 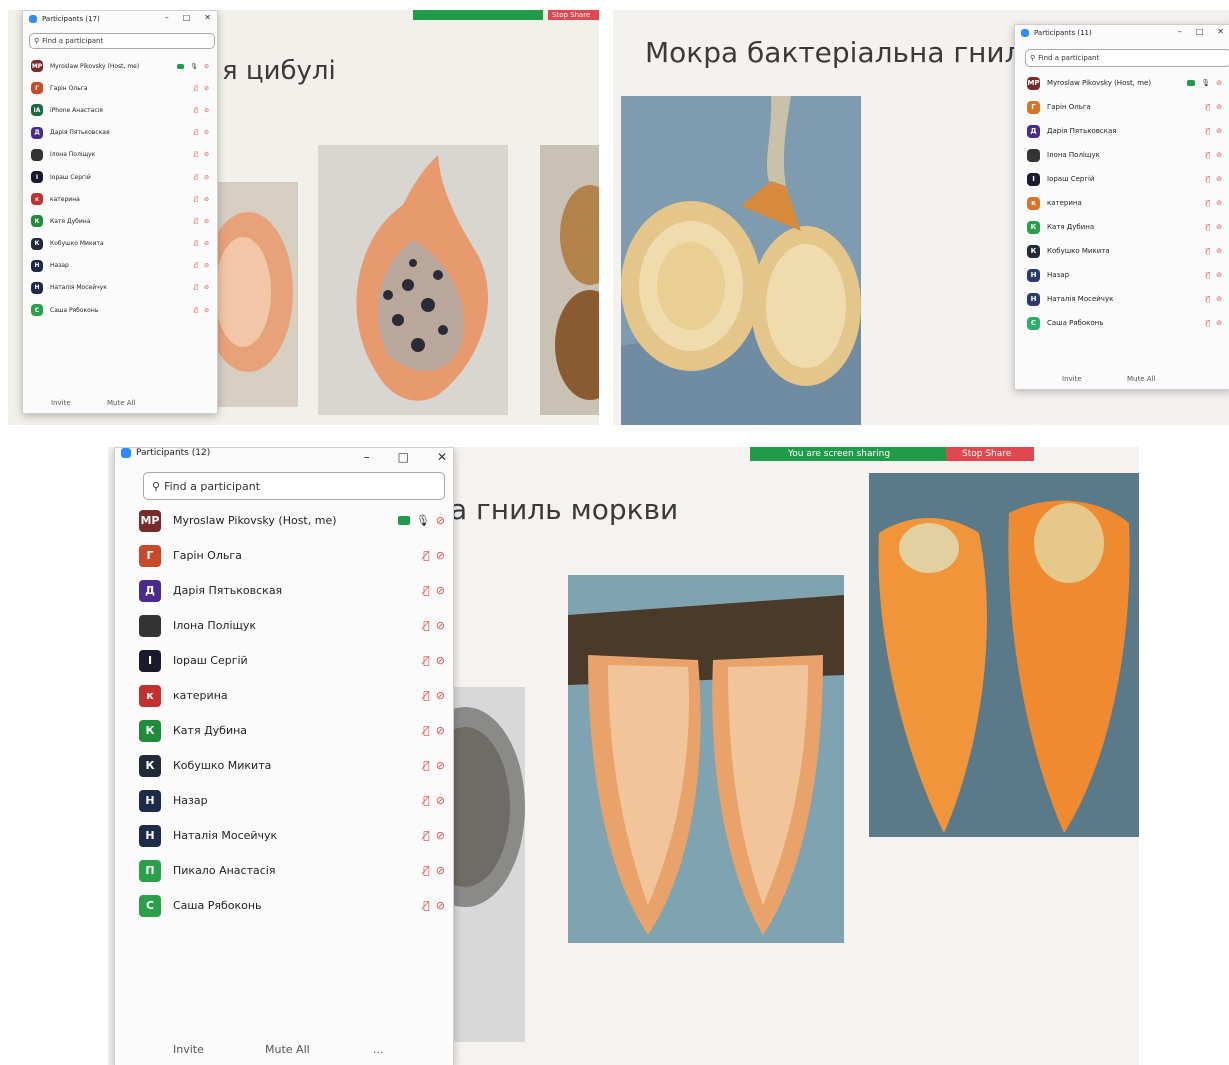 I want to click on participant-row: Н Наталія Мосейчук 🎙̸ ⊘, so click(x=120, y=288).